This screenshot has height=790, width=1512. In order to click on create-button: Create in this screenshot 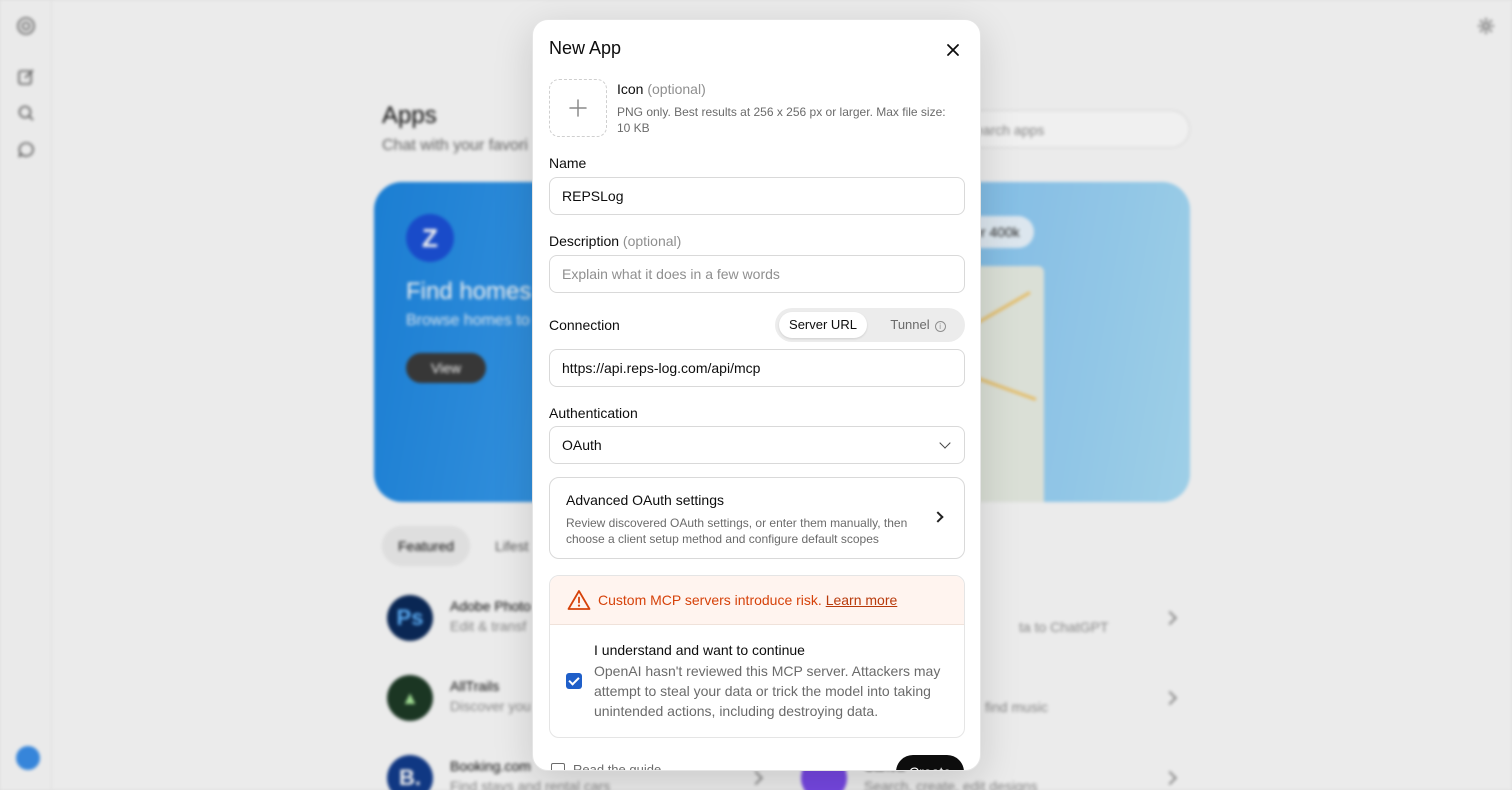, I will do `click(930, 762)`.